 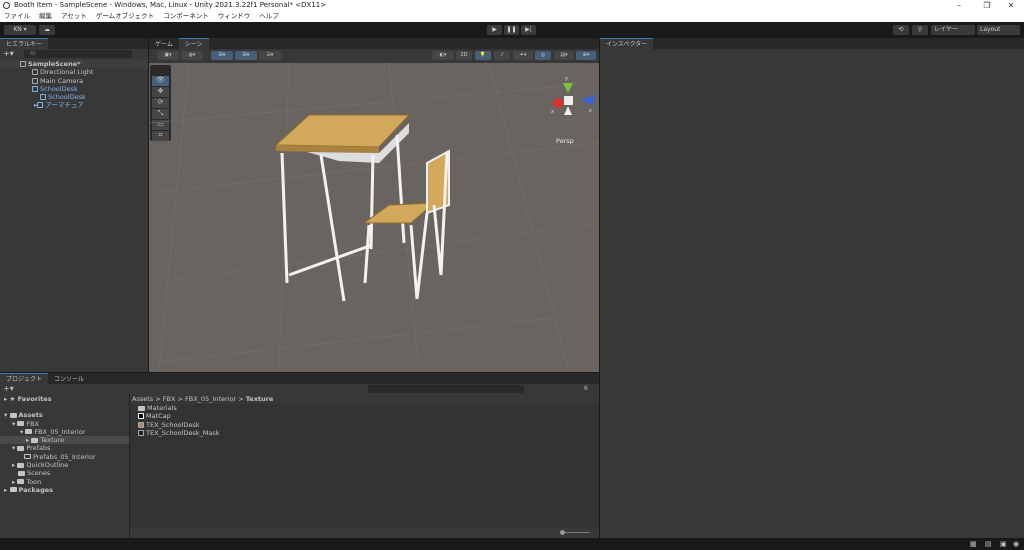 I want to click on search-icon: ⚲, so click(x=920, y=30).